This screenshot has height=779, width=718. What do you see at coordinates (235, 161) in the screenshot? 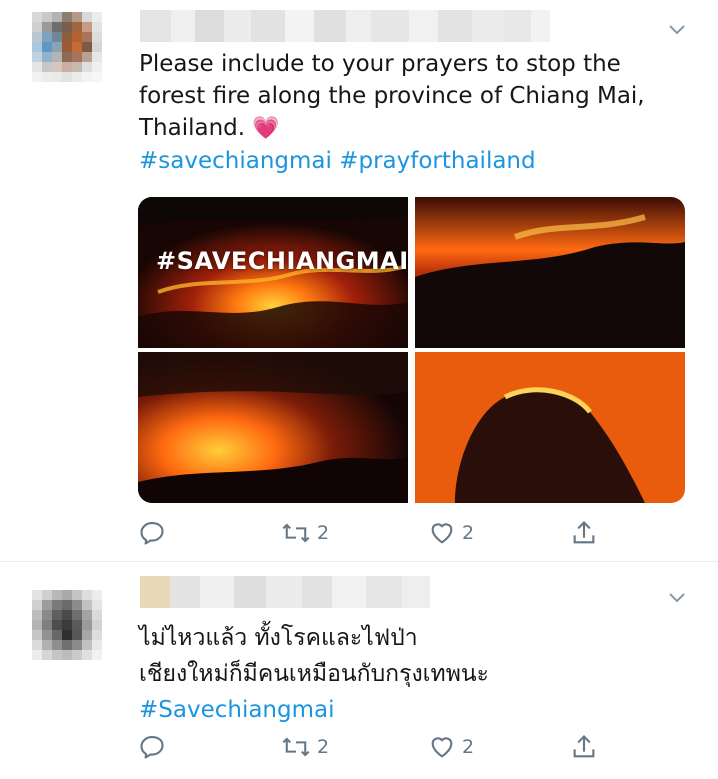
I see `hashtag-link: #savechiangmai` at bounding box center [235, 161].